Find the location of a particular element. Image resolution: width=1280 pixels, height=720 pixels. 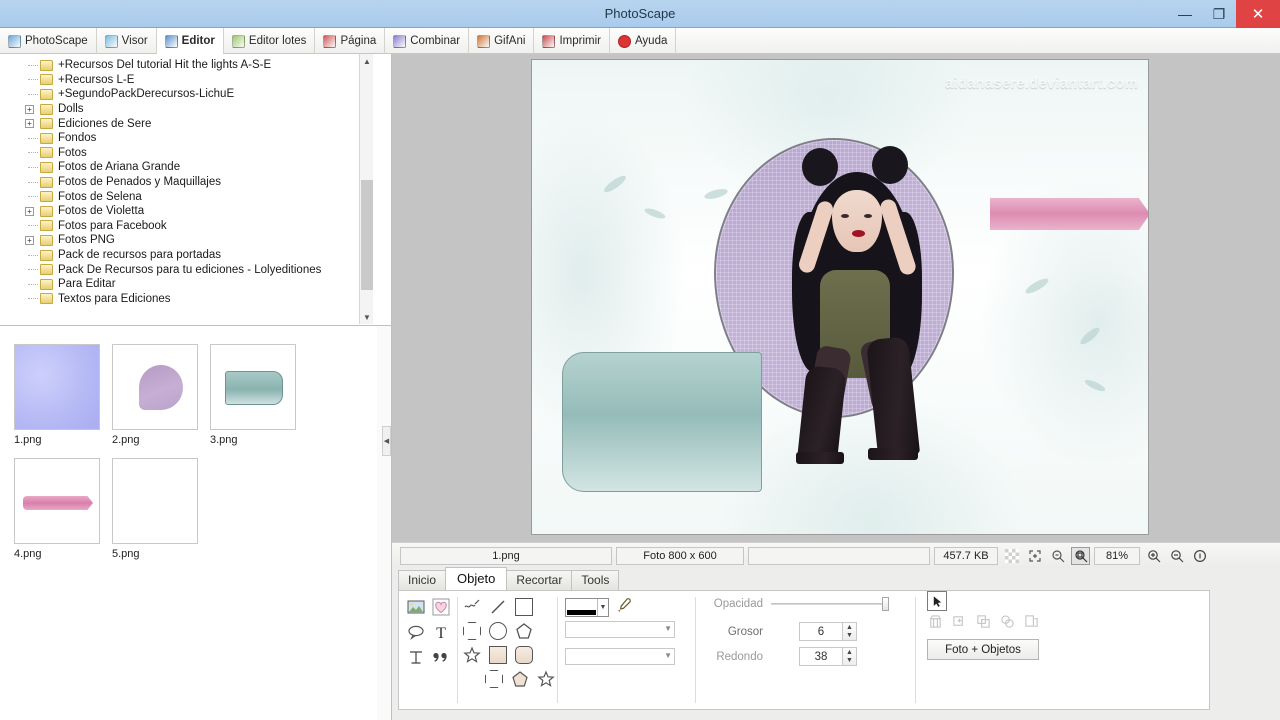

scroll-up-icon: ▲ is located at coordinates (367, 61).